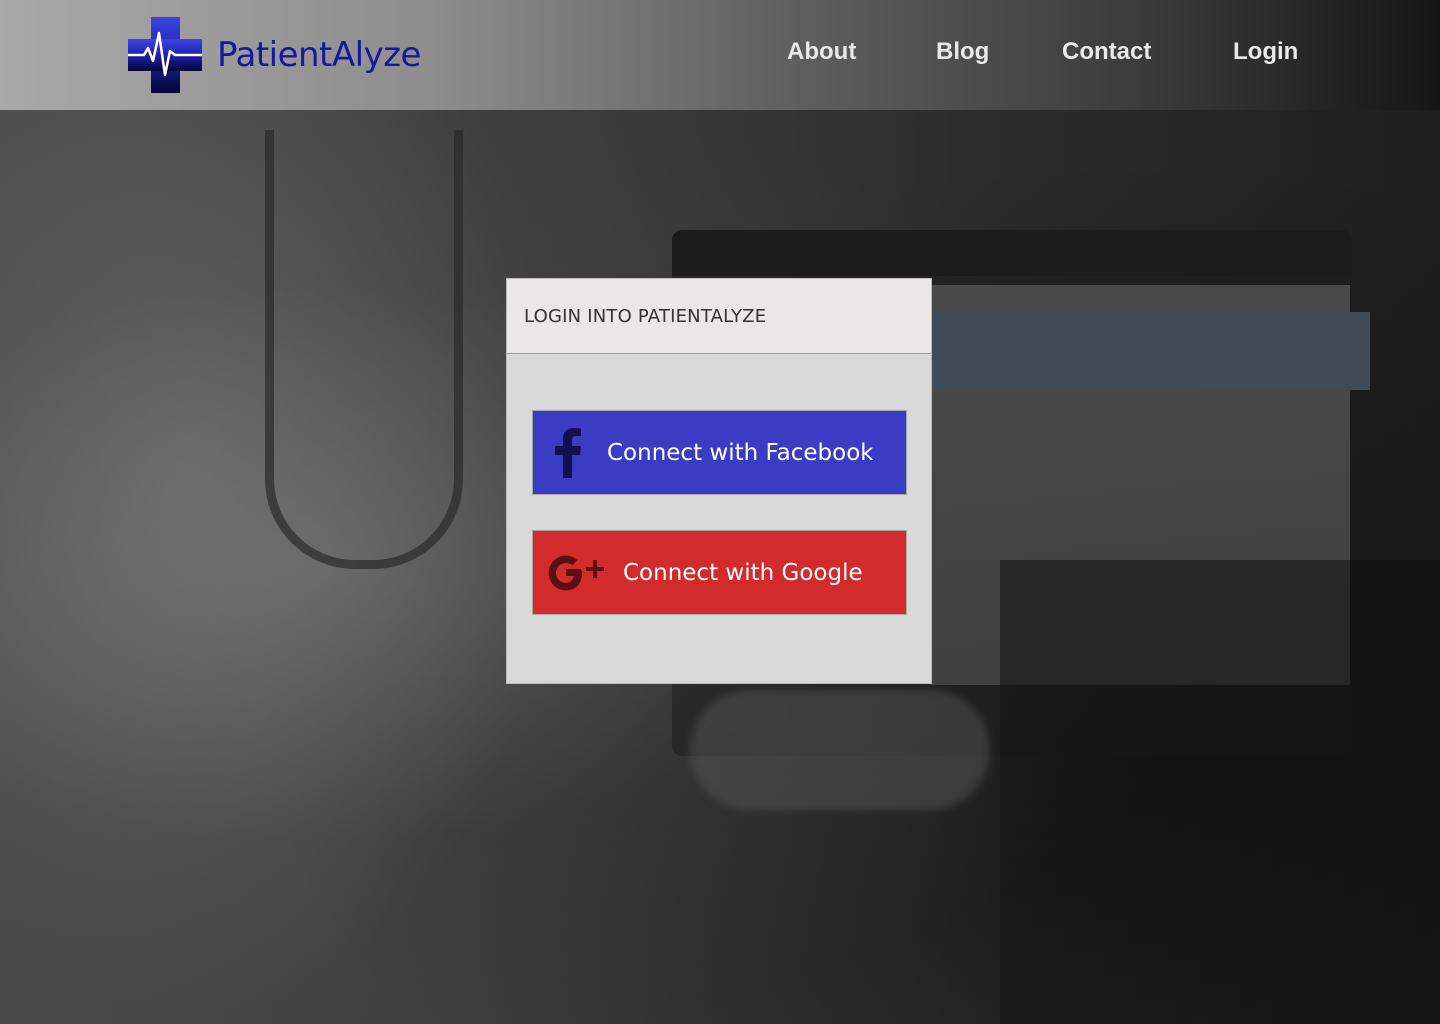 The width and height of the screenshot is (1440, 1024). Describe the element at coordinates (578, 573) in the screenshot. I see `google-plus-icon` at that location.